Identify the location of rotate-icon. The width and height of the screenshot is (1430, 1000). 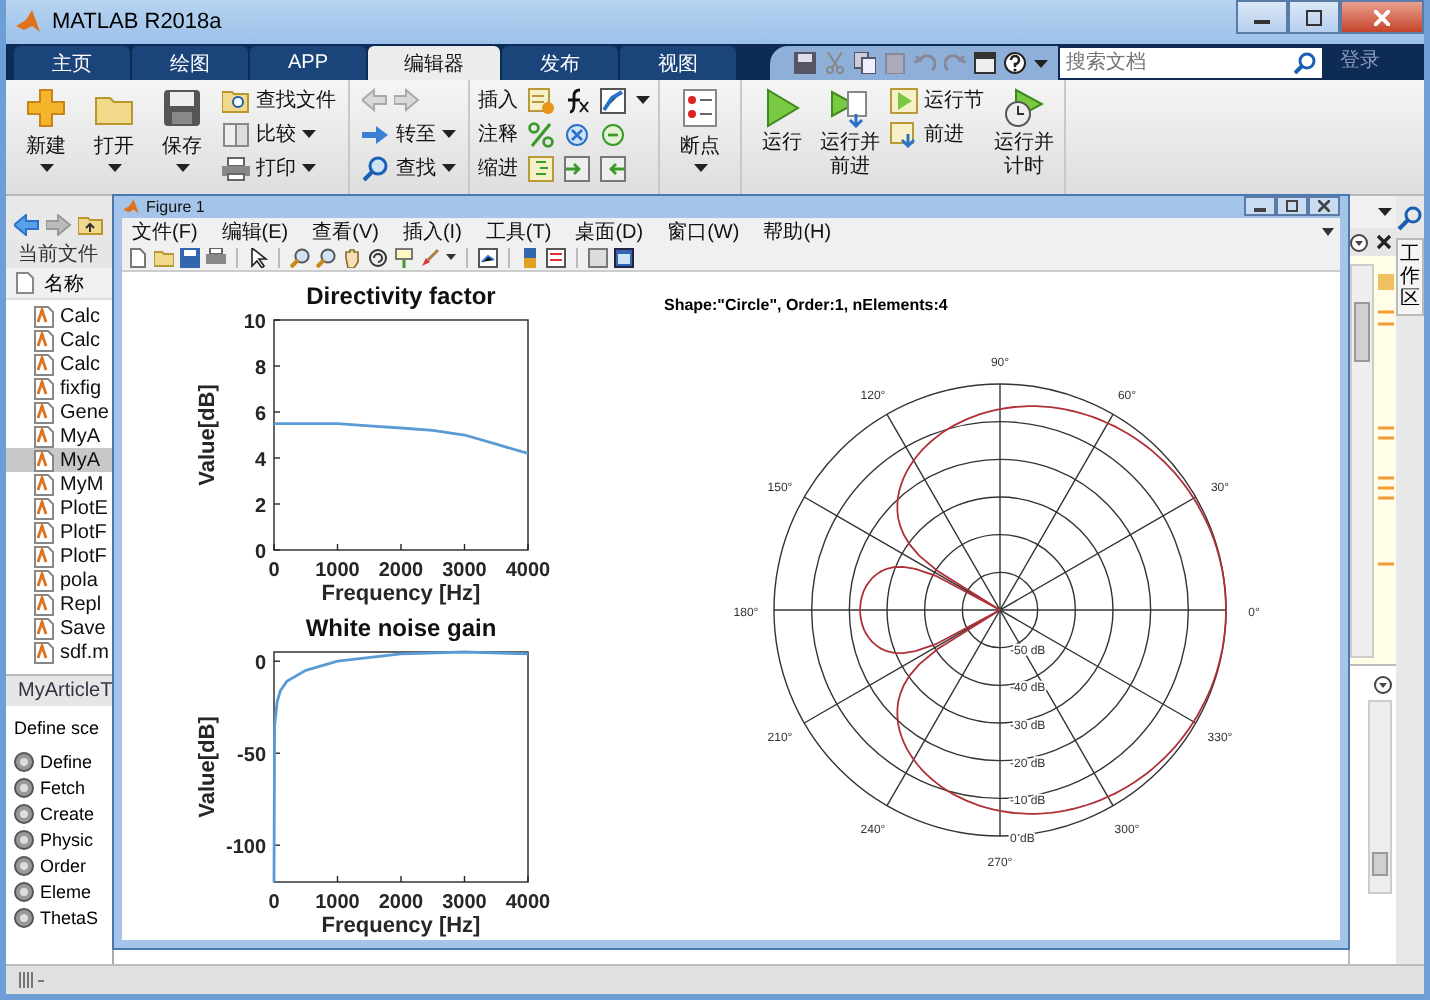
(378, 258).